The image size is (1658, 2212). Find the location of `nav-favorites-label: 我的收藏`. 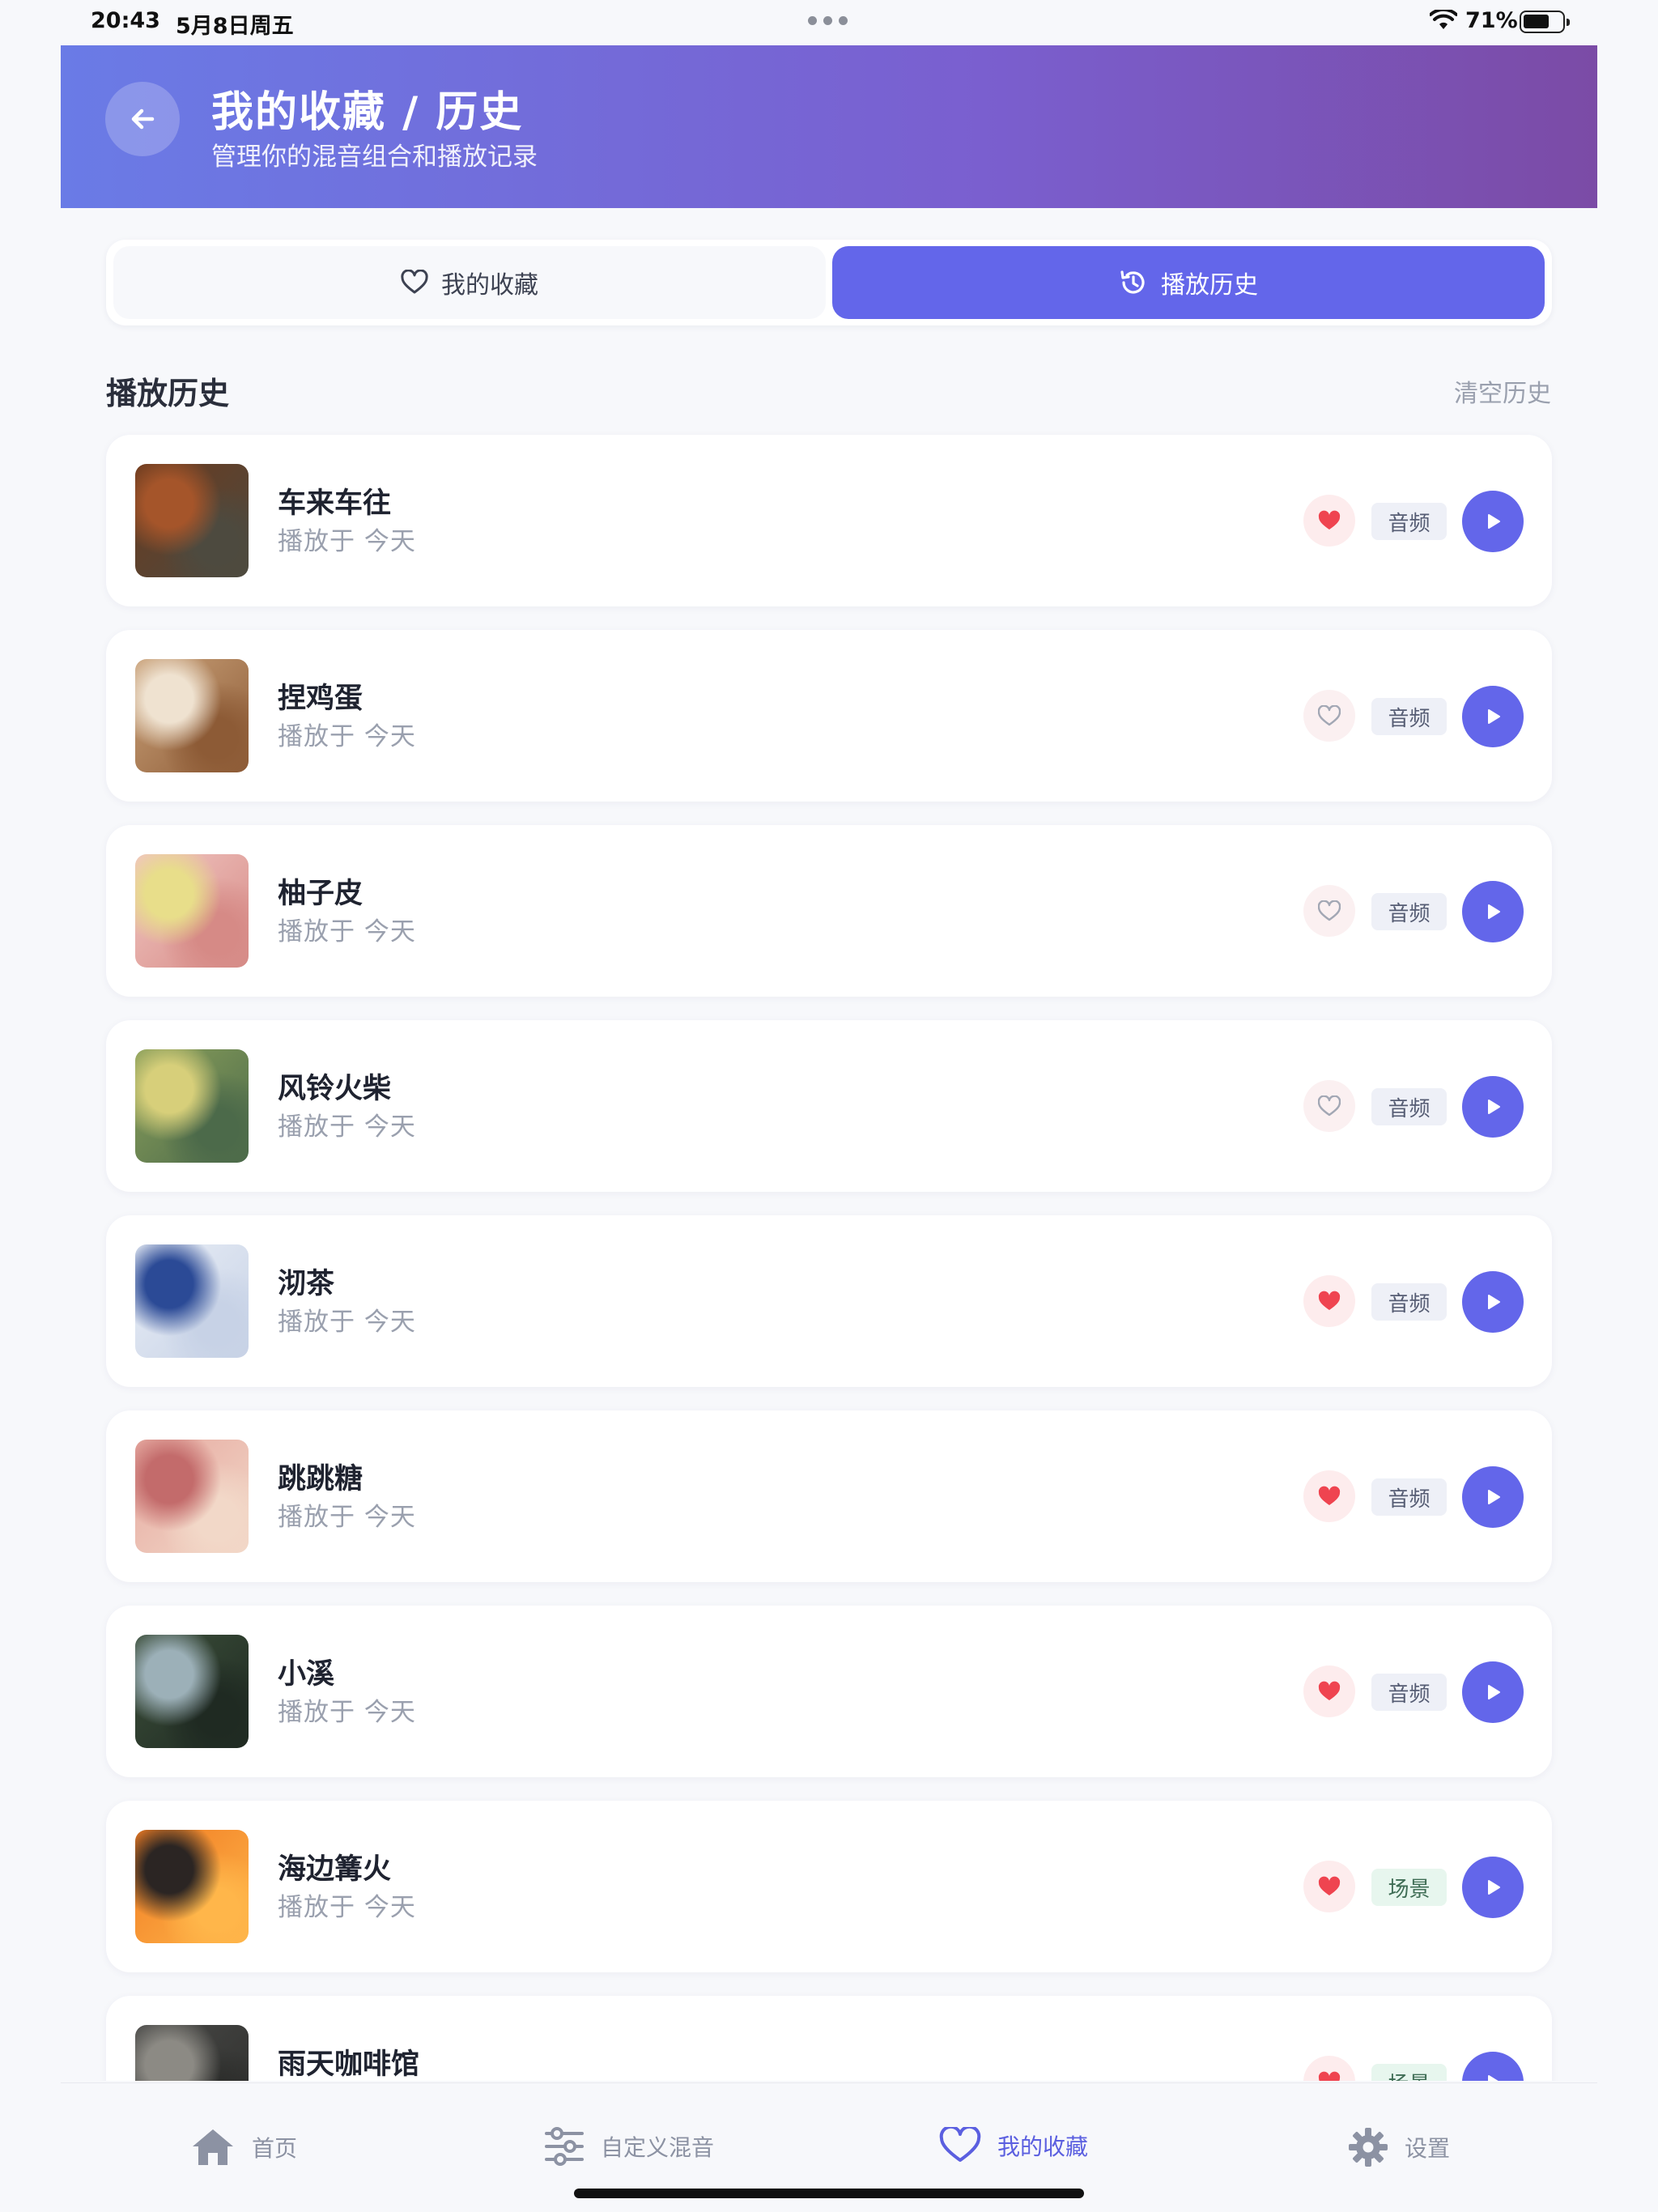

nav-favorites-label: 我的收藏 is located at coordinates (1043, 2147).